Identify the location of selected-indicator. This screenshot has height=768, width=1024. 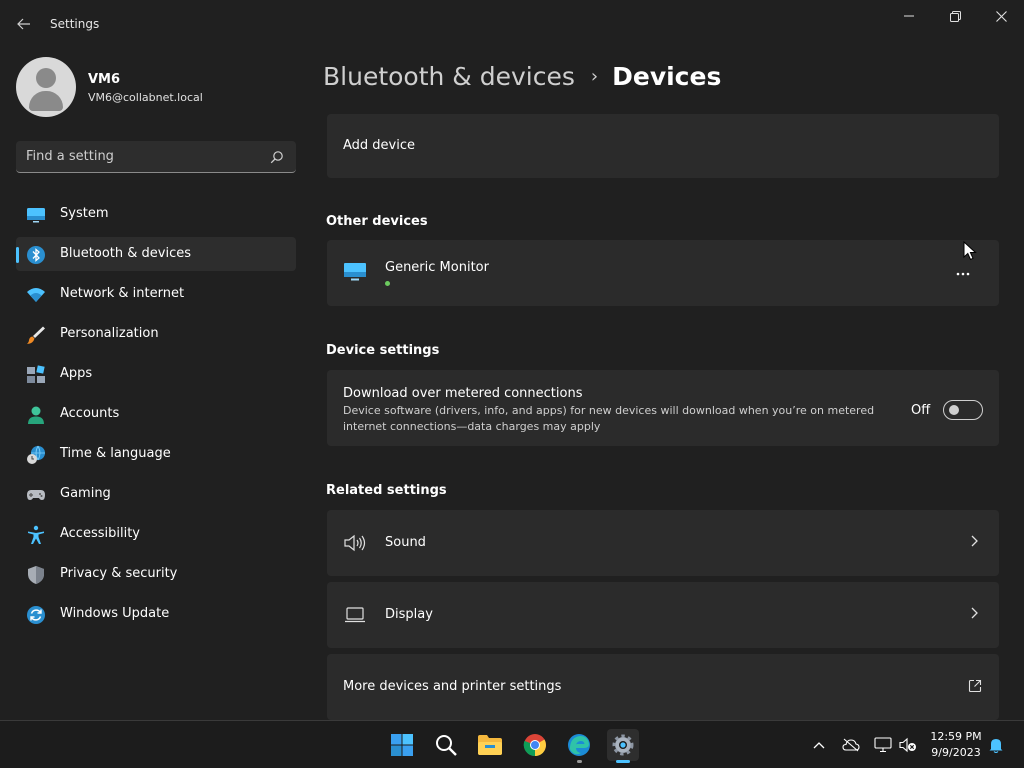
(17, 255).